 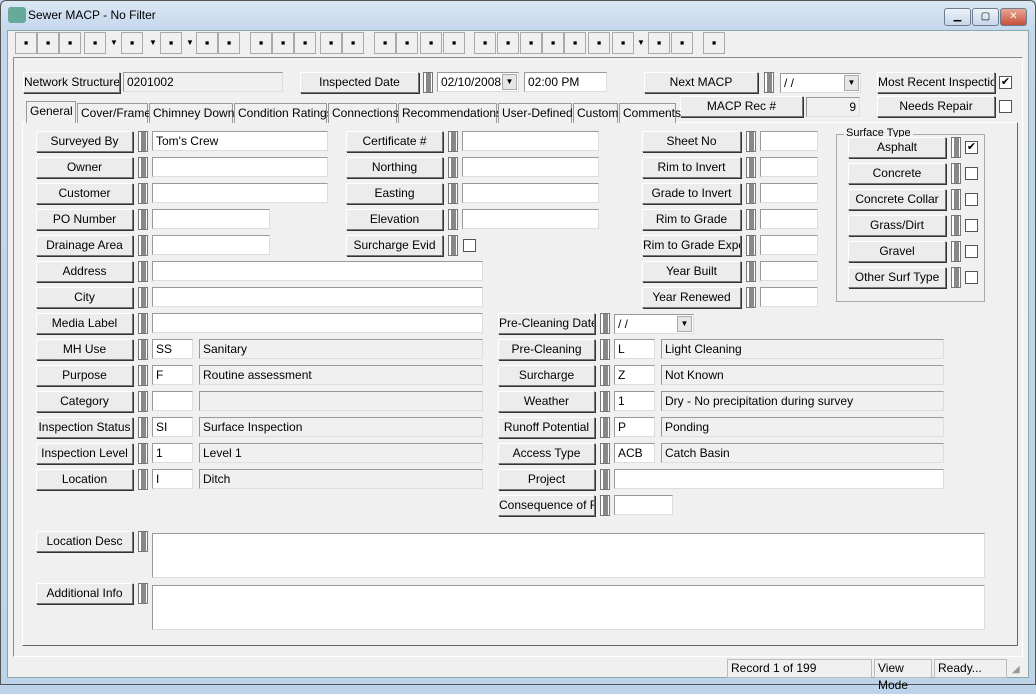 What do you see at coordinates (172, 427) in the screenshot?
I see `inspection-status-code-field: SI` at bounding box center [172, 427].